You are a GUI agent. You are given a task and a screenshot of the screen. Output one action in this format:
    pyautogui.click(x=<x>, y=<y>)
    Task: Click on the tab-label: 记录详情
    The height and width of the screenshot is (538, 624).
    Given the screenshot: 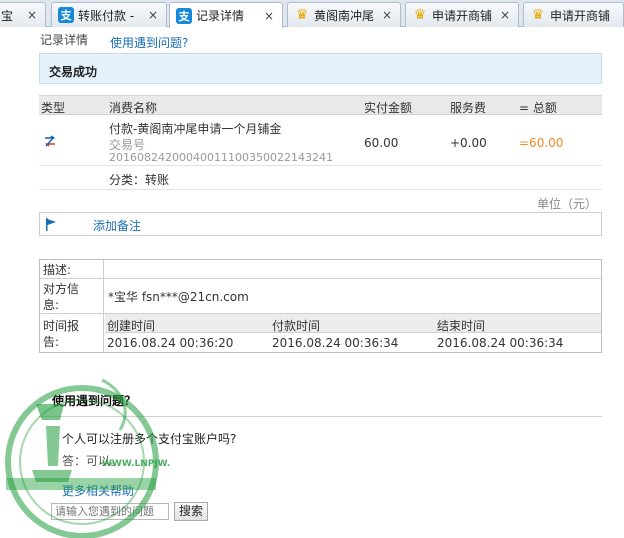 What is the action you would take?
    pyautogui.click(x=220, y=16)
    